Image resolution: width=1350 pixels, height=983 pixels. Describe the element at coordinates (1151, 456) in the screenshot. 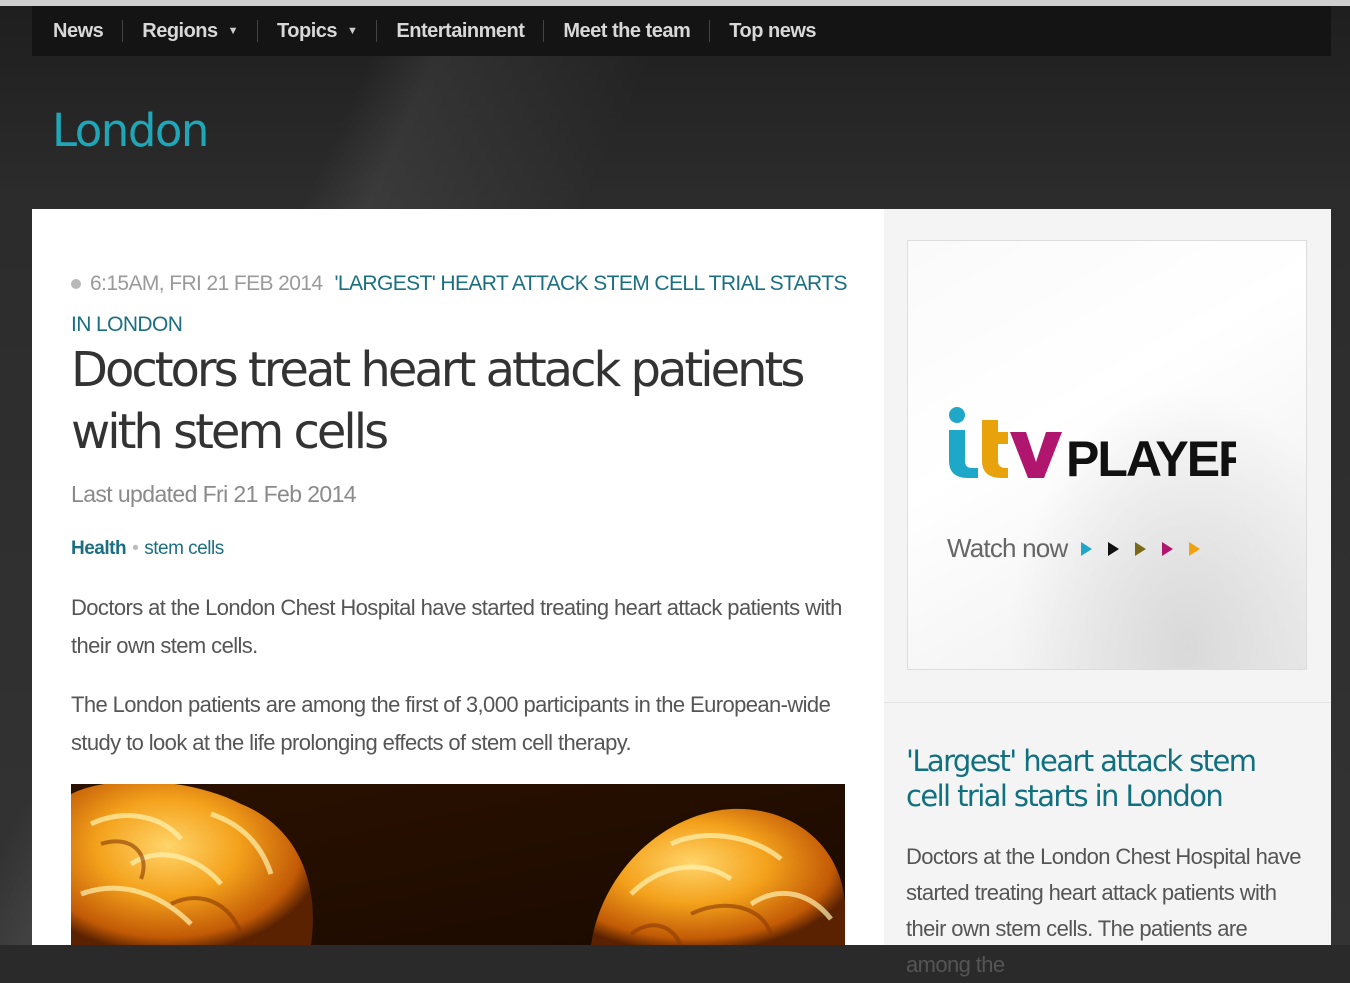

I see `itv-player-word: PLAYER` at that location.